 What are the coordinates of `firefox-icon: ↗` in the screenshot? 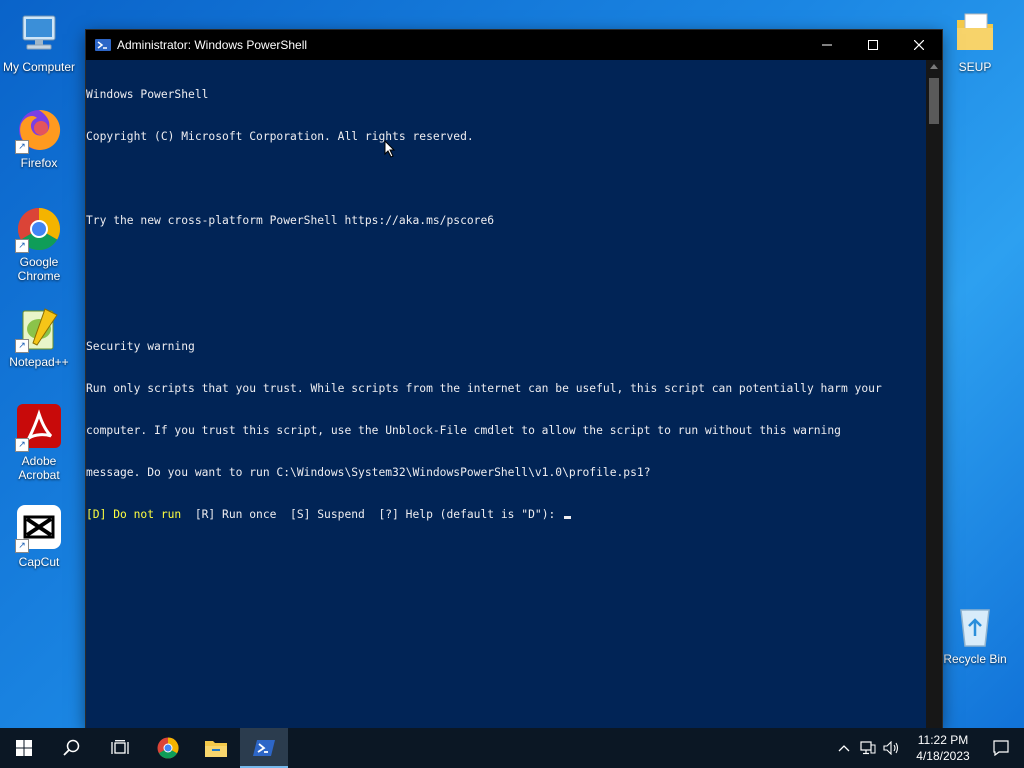 It's located at (39, 130).